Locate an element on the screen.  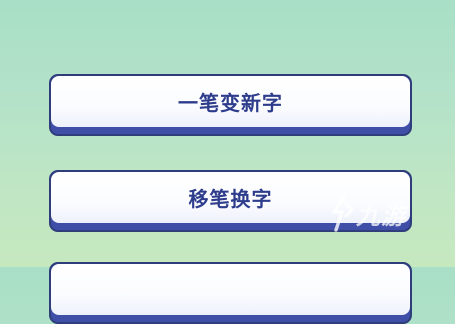
jiuyou-watermark: 九游 is located at coordinates (376, 214).